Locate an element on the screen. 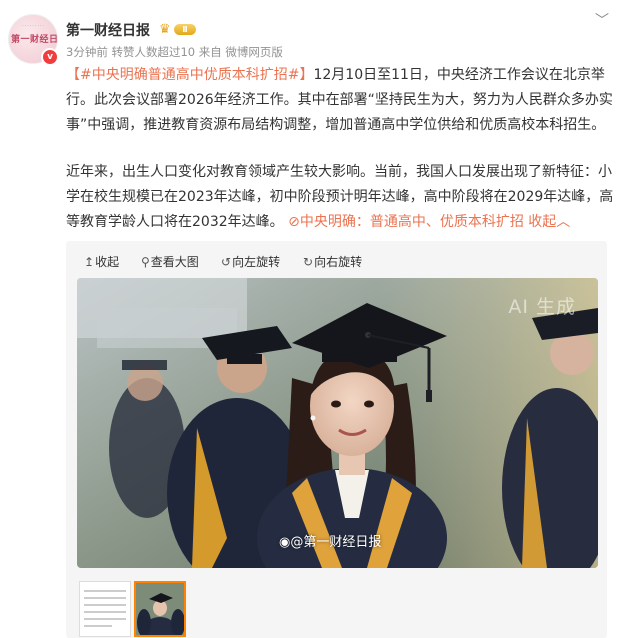 The image size is (623, 638). ai-generated-label: AI 生成 is located at coordinates (542, 307).